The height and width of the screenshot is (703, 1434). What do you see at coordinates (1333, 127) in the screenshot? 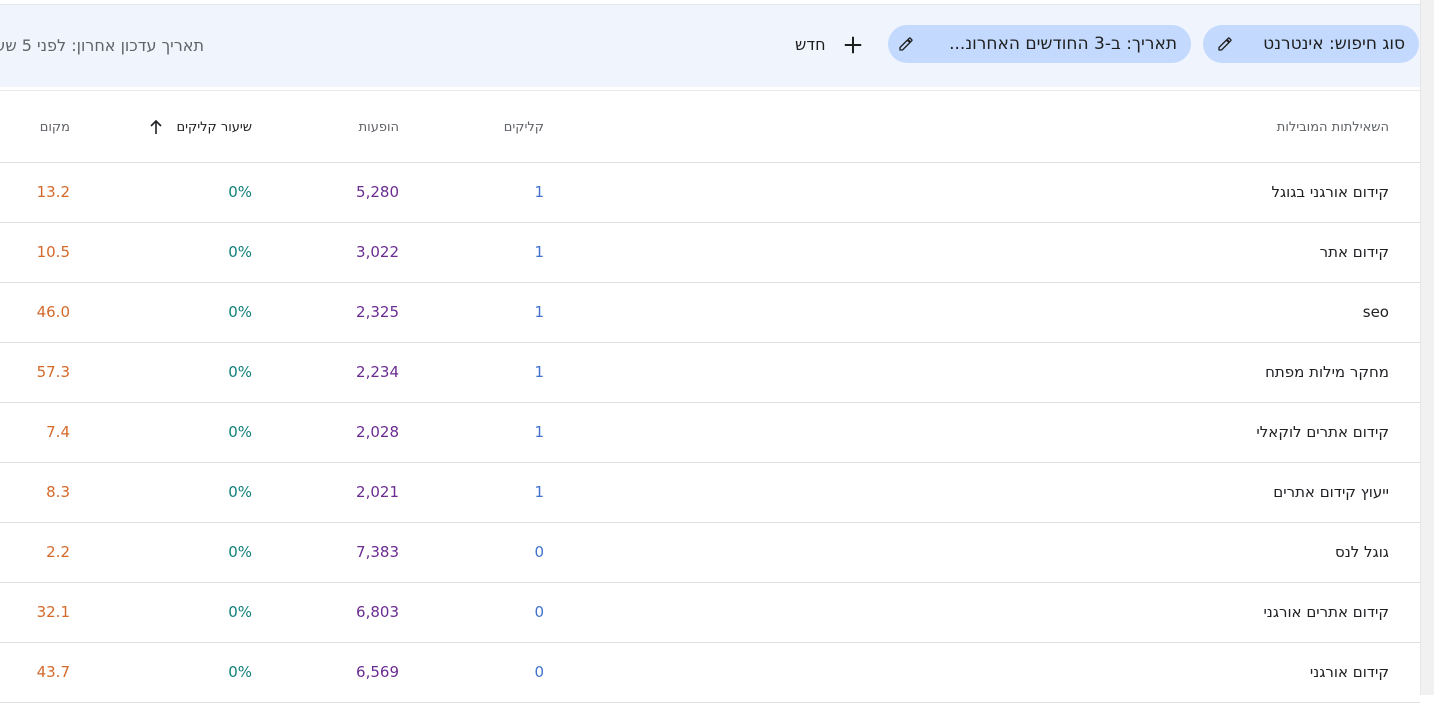
I see `column-header-query: השאילתות המובילות` at bounding box center [1333, 127].